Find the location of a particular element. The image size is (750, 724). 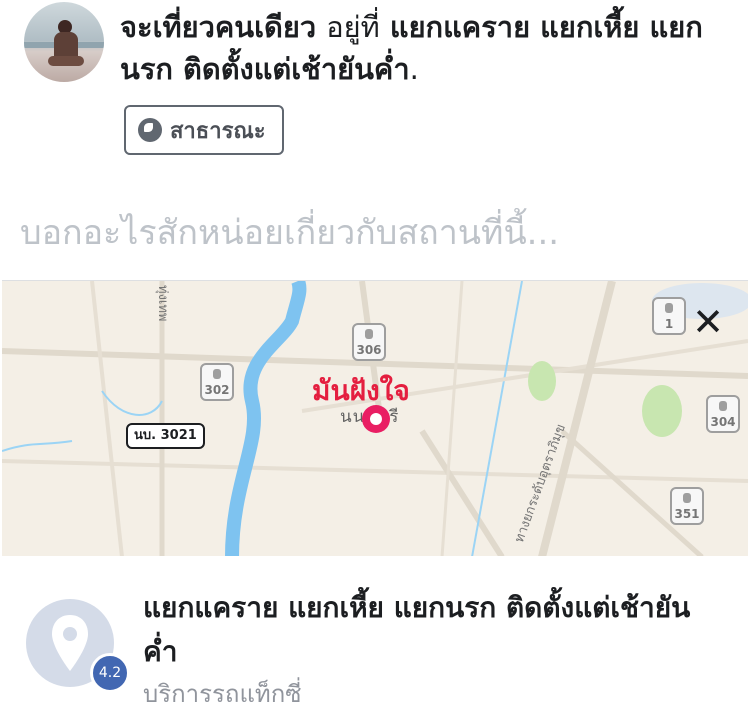

close-icon: ✕ is located at coordinates (708, 323).